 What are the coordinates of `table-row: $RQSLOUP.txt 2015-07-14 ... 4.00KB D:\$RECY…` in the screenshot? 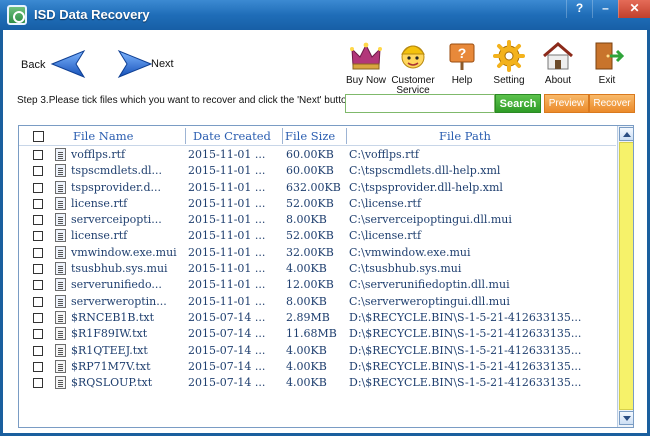 It's located at (317, 383).